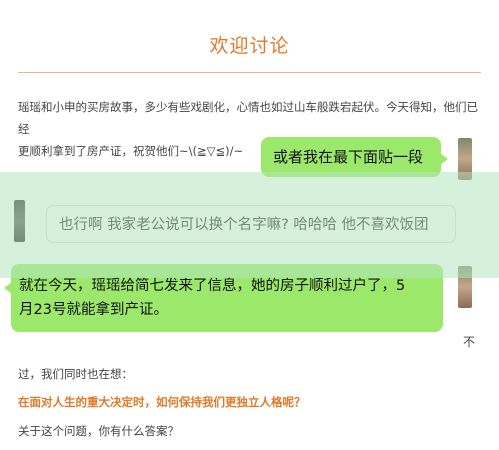  I want to click on title-divider, so click(249, 72).